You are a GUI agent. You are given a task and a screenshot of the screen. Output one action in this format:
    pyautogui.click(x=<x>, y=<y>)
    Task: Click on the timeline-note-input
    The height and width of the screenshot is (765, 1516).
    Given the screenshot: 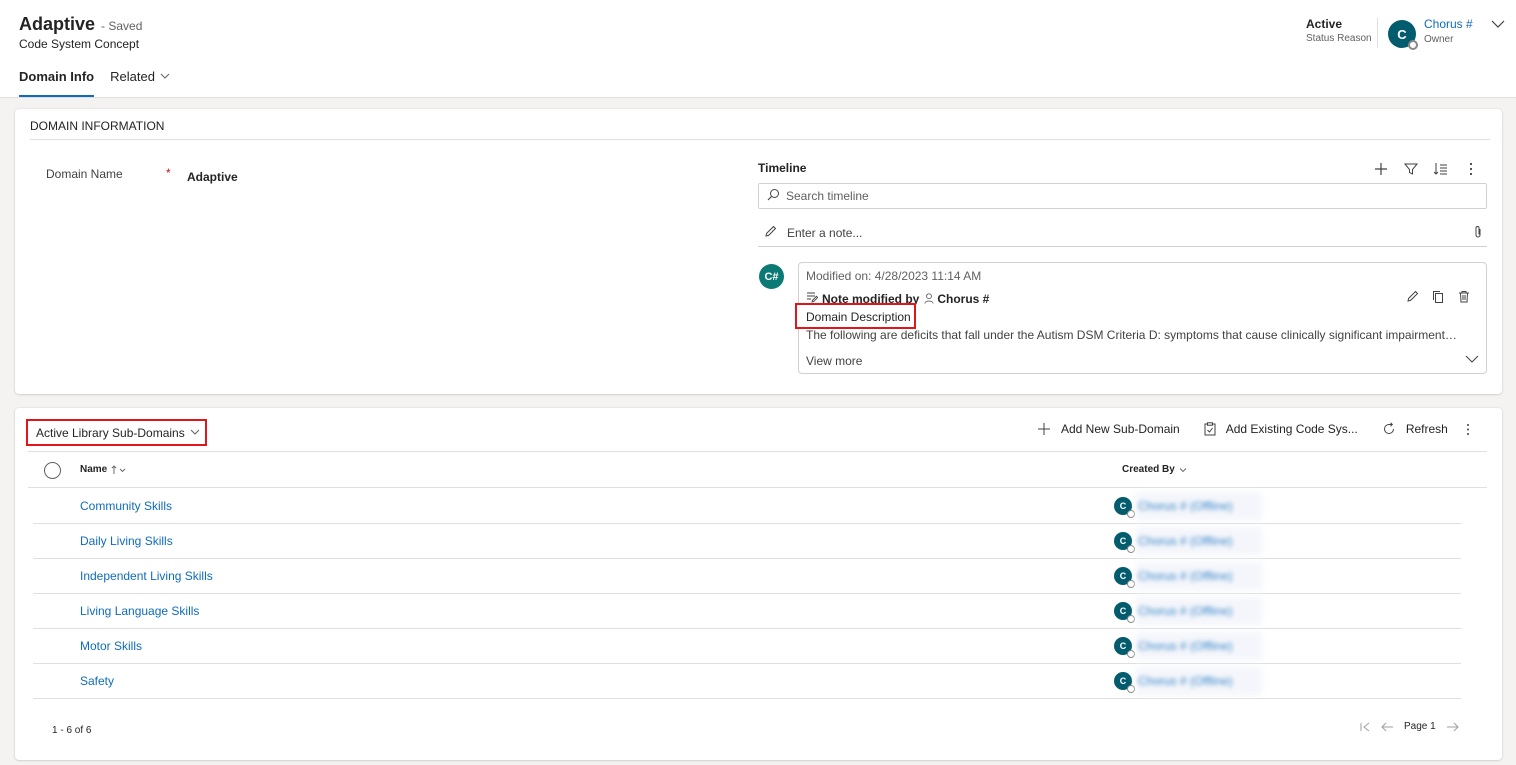 What is the action you would take?
    pyautogui.click(x=1112, y=232)
    